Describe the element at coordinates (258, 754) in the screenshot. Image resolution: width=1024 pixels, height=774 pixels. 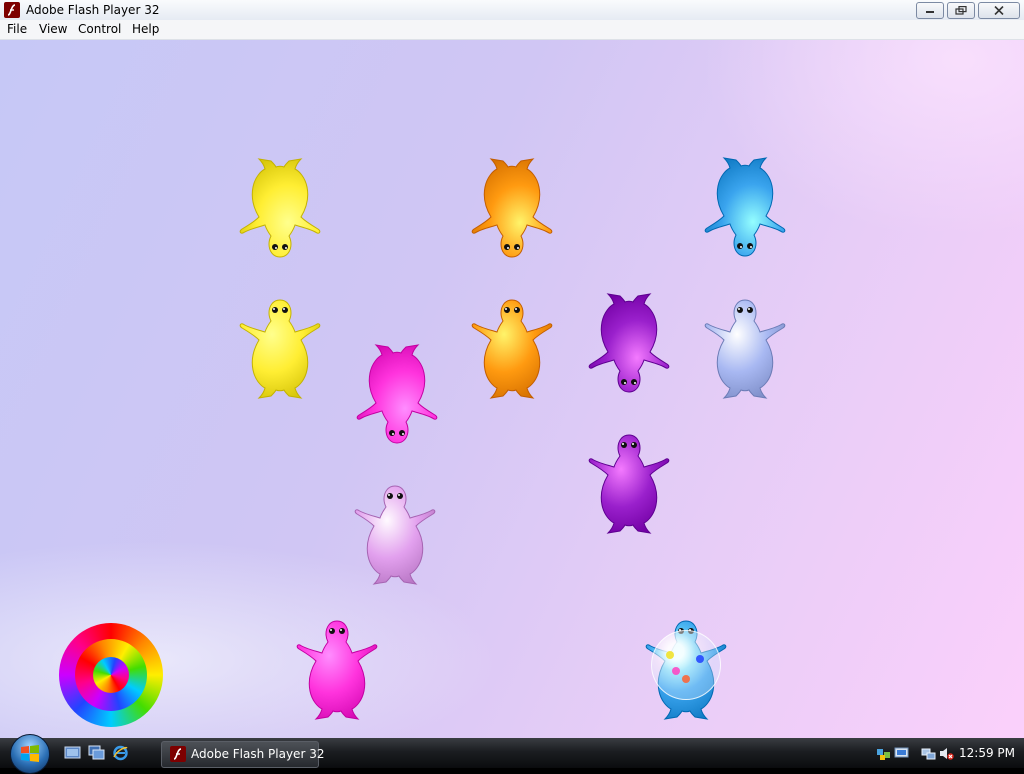
I see `taskbar-button-label: Adobe Flash Player 32` at that location.